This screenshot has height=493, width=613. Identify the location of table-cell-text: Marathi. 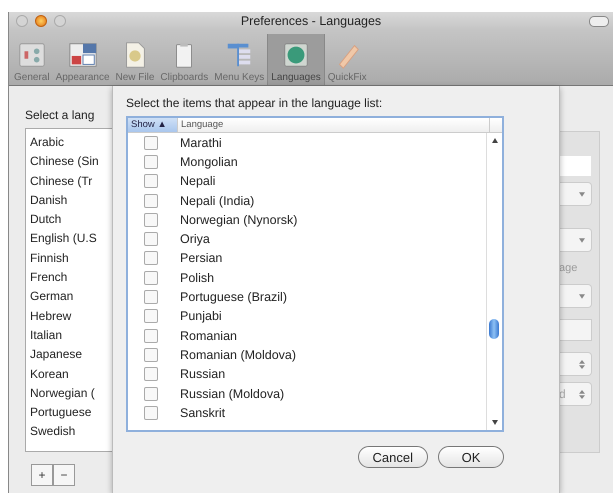
(200, 143).